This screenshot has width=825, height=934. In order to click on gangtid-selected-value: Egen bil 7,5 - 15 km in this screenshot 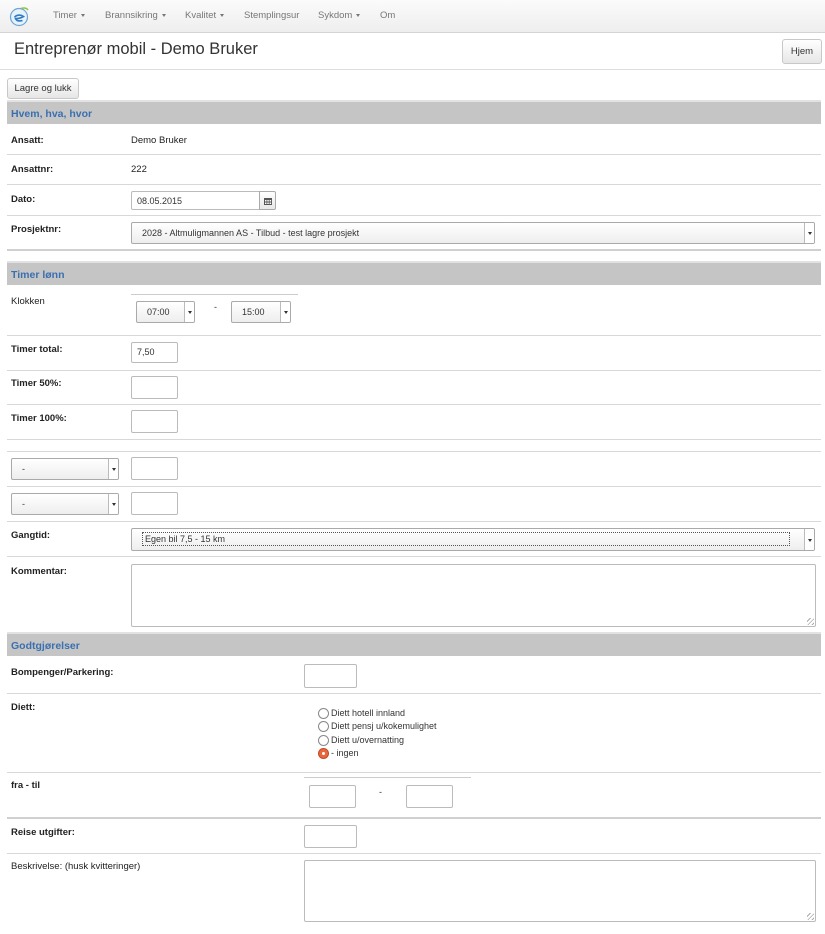, I will do `click(466, 539)`.